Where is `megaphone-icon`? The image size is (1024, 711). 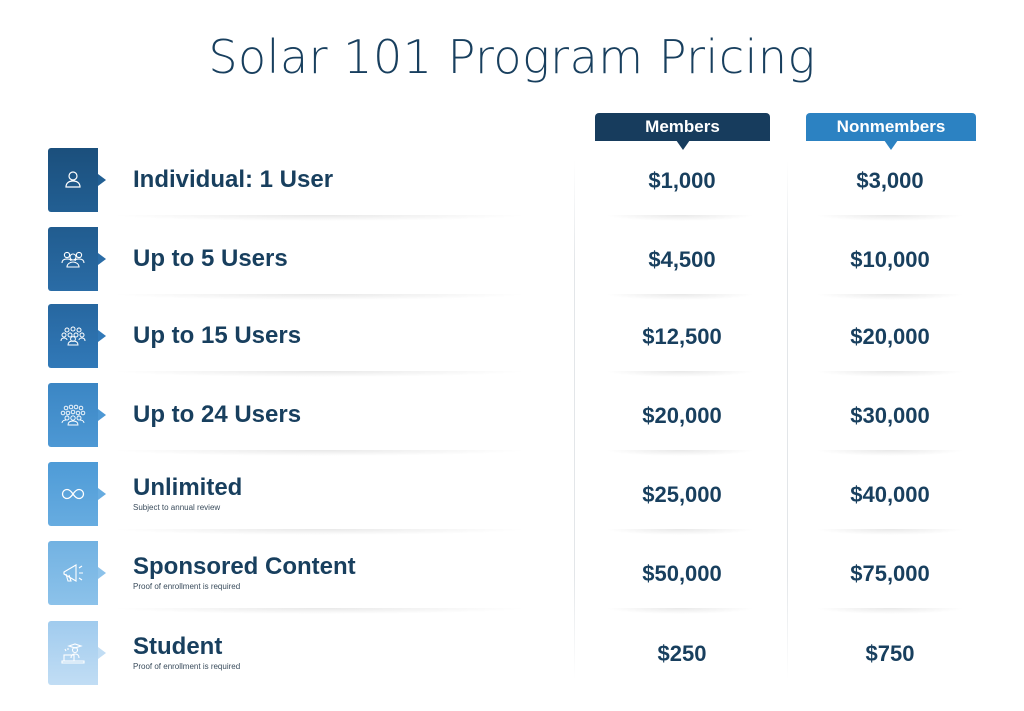 megaphone-icon is located at coordinates (73, 573).